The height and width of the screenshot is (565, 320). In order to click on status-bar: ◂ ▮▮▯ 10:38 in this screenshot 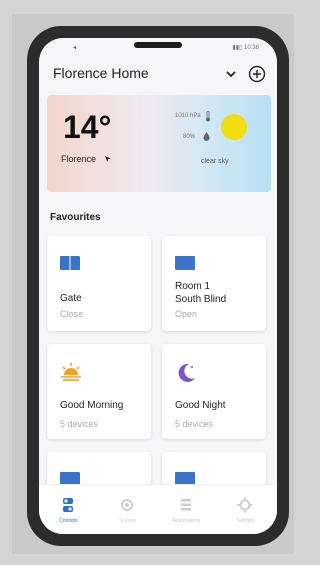, I will do `click(158, 49)`.